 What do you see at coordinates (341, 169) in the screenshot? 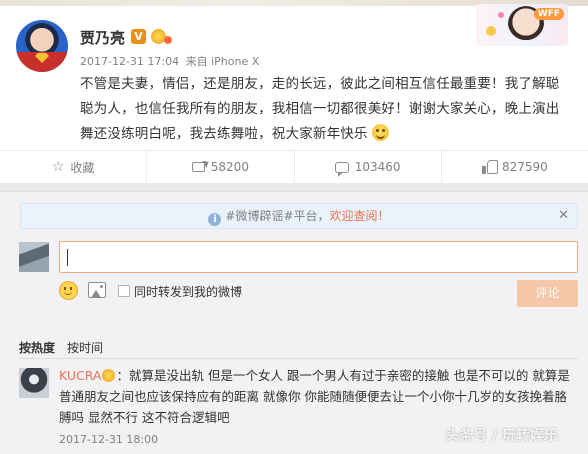
I see `comment-icon` at bounding box center [341, 169].